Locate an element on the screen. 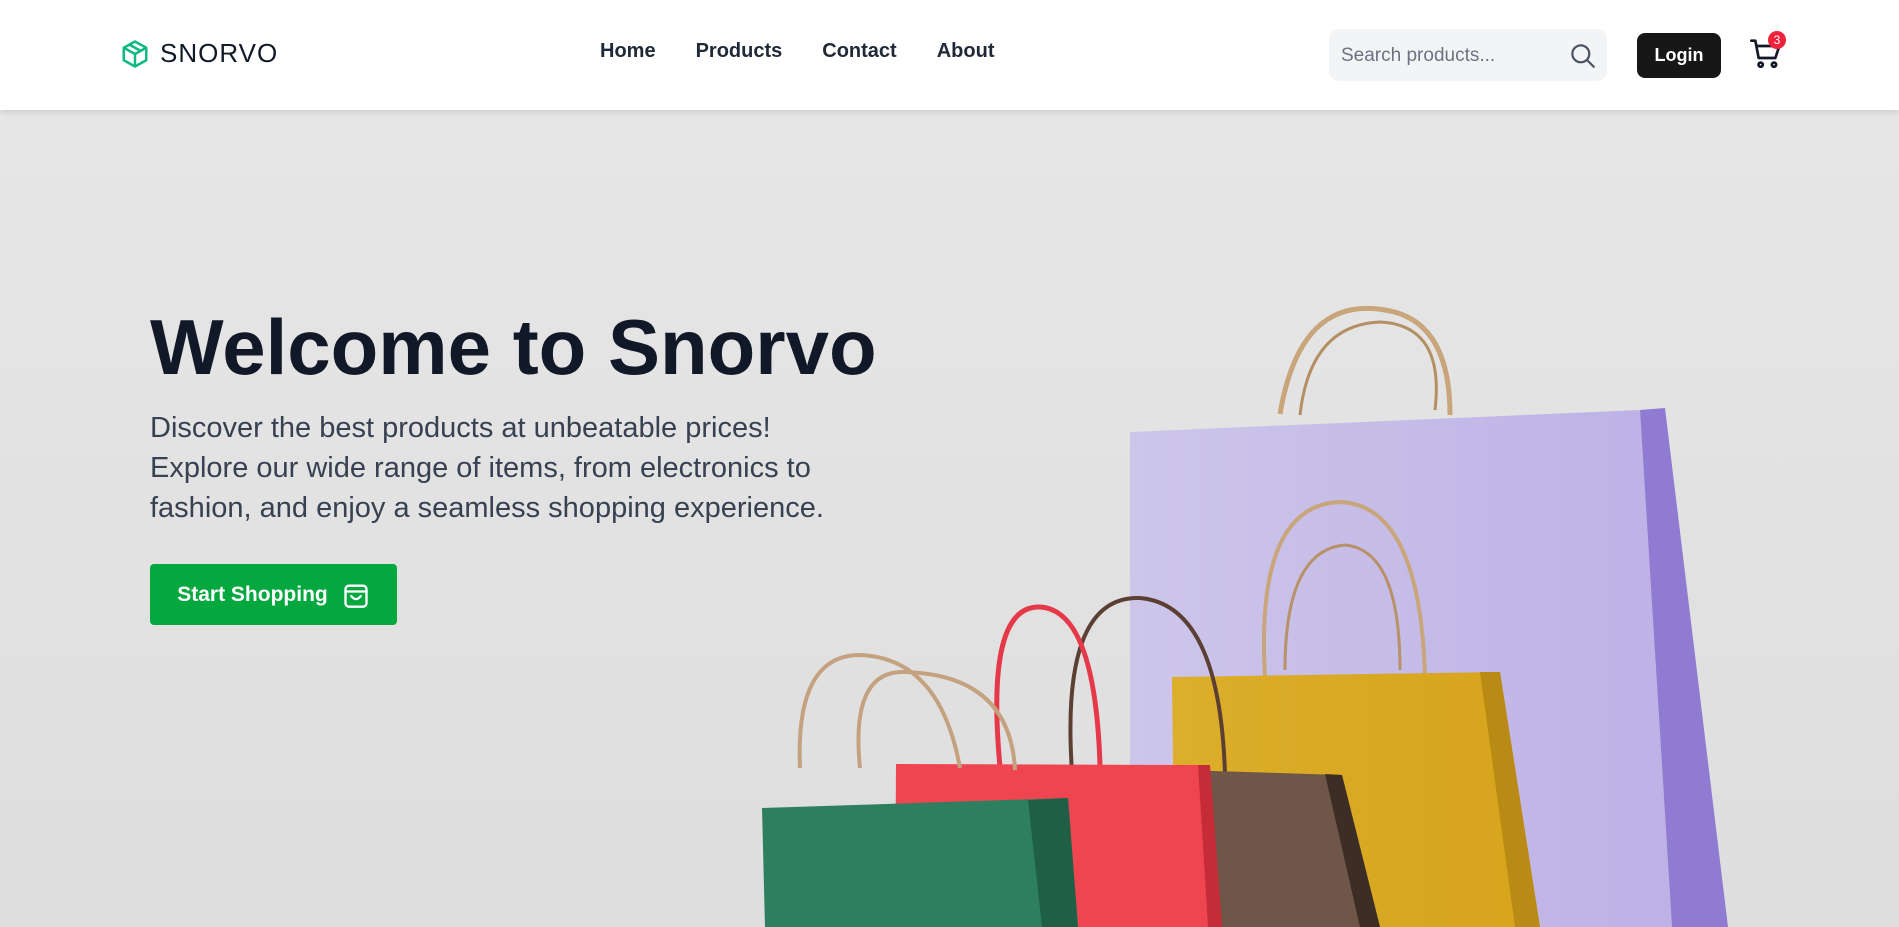  shopping-bag-icon is located at coordinates (356, 596).